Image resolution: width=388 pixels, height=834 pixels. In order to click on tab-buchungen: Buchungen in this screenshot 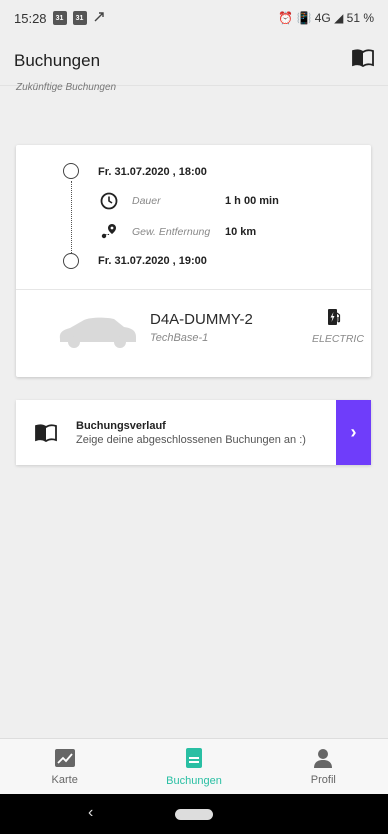, I will do `click(193, 766)`.